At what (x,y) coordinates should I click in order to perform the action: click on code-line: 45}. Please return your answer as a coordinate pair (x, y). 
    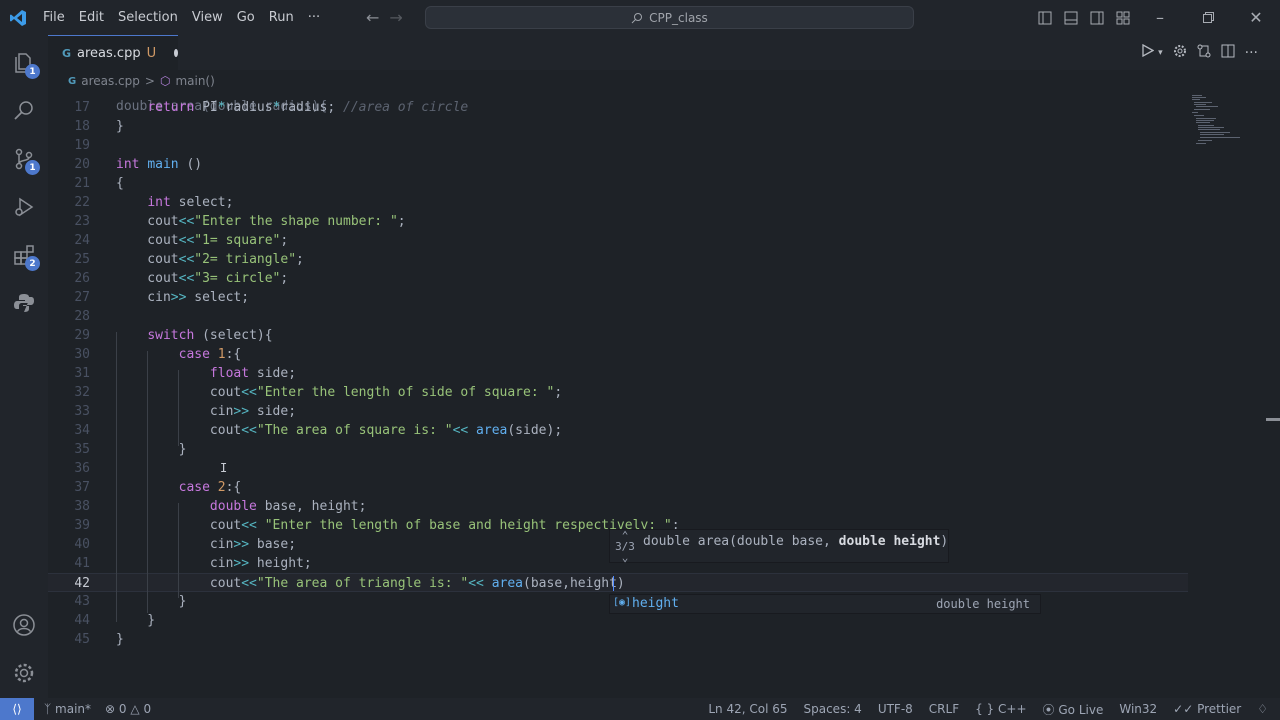
    Looking at the image, I should click on (618, 639).